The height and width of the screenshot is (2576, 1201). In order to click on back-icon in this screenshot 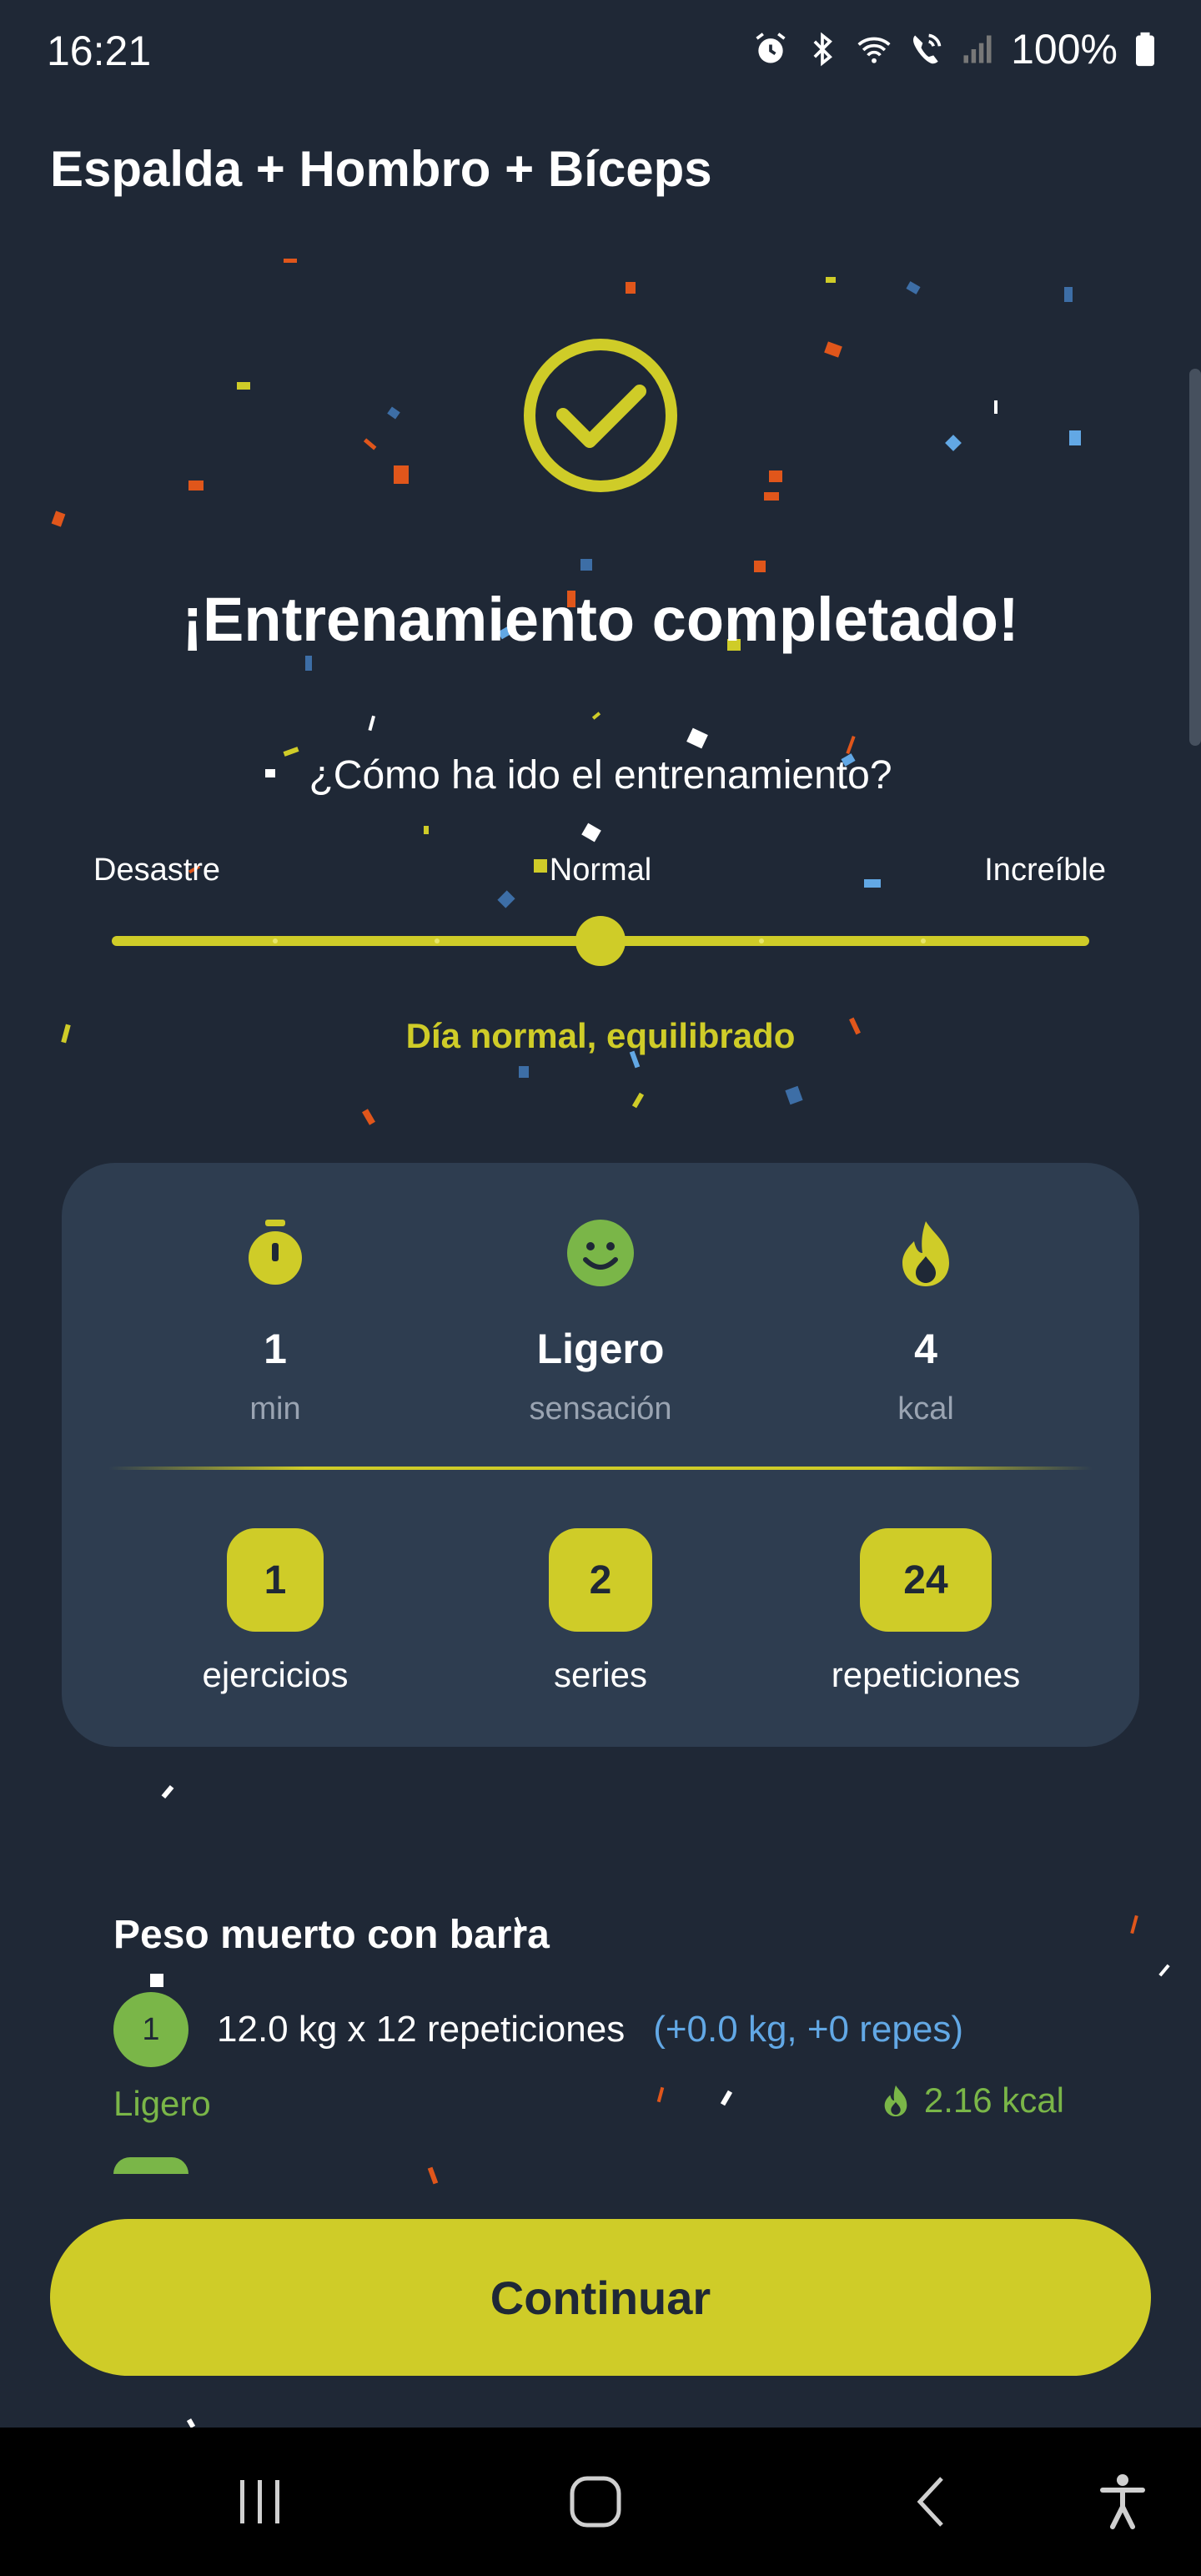, I will do `click(930, 2502)`.